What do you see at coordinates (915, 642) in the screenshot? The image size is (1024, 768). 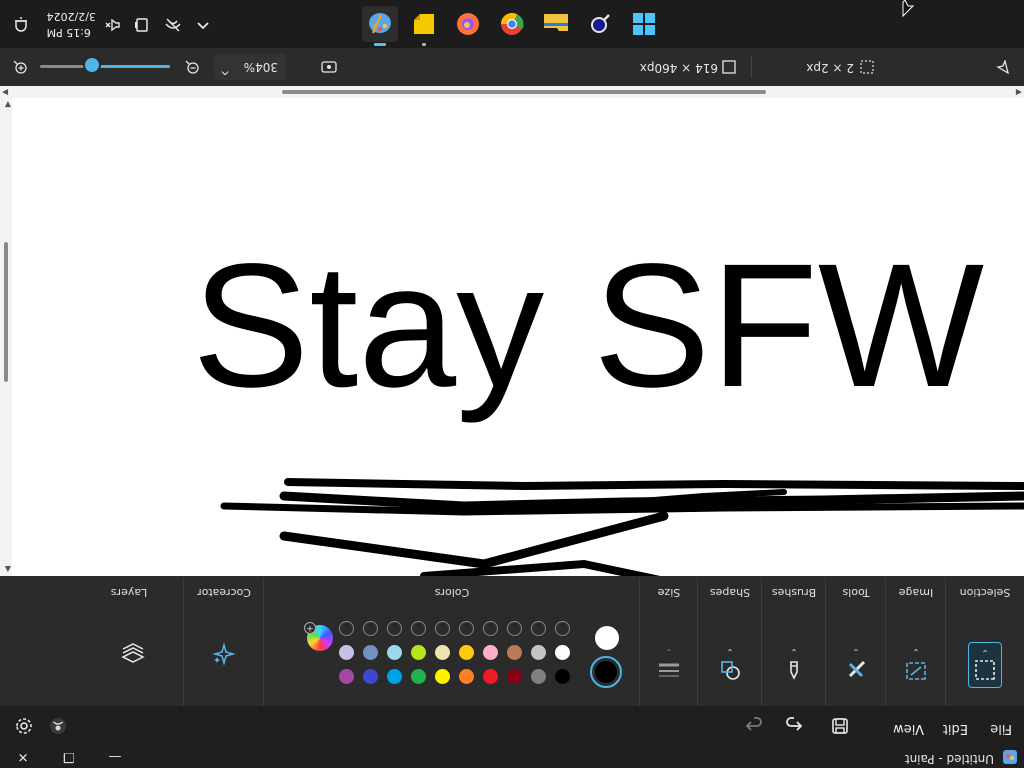 I see `image-group: ⌄ Image` at bounding box center [915, 642].